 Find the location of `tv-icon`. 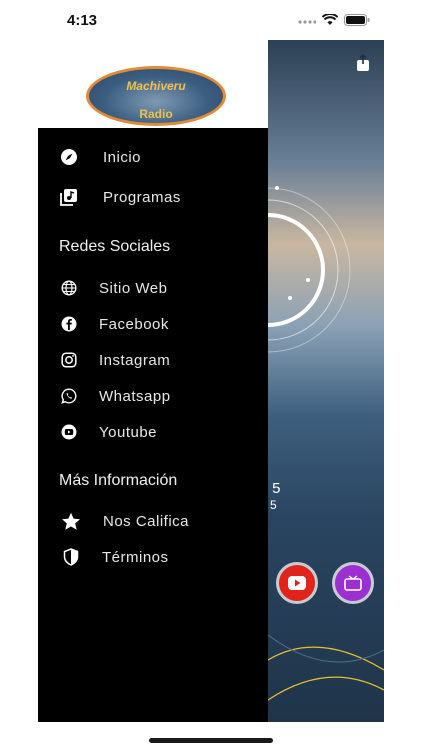

tv-icon is located at coordinates (353, 583).